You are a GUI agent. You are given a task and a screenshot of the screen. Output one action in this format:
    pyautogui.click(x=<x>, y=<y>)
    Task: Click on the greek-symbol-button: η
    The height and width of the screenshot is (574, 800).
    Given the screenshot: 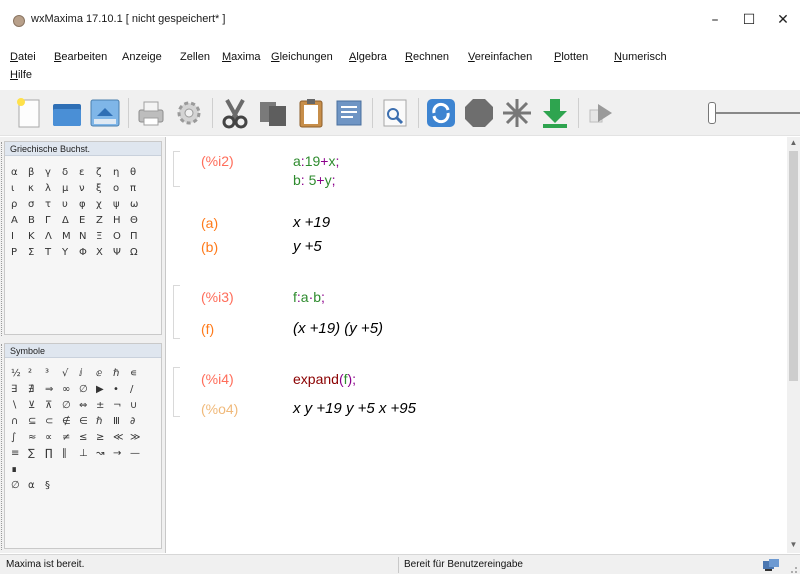 What is the action you would take?
    pyautogui.click(x=121, y=172)
    